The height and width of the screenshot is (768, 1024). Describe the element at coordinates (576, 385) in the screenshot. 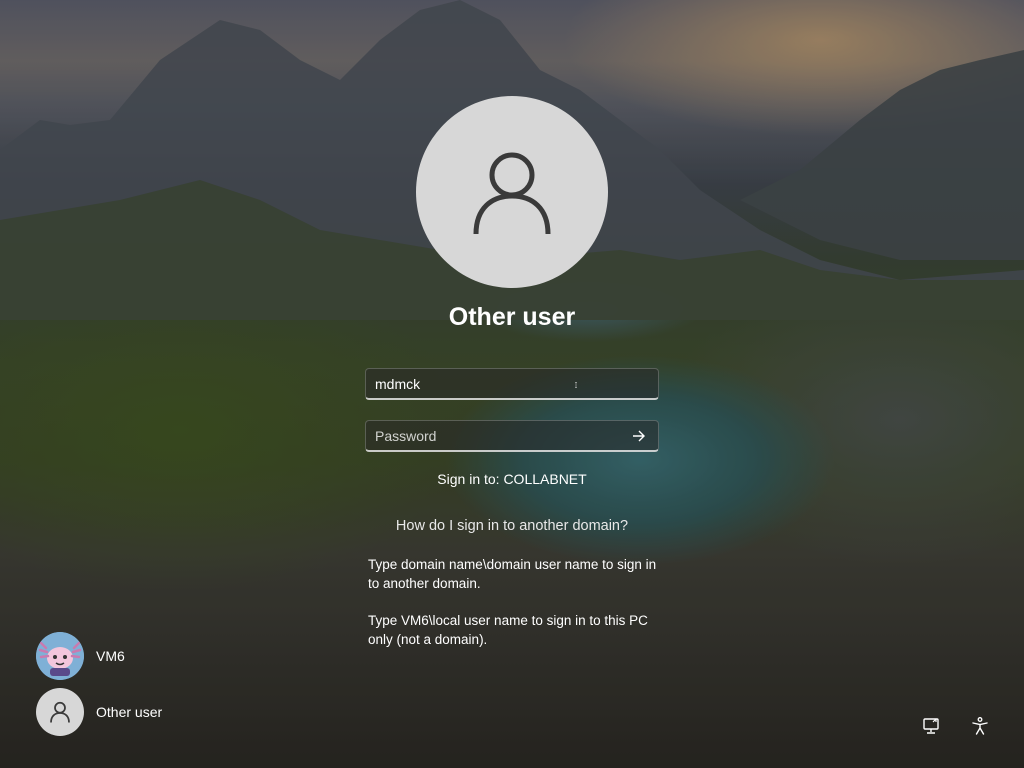

I see `text-cursor-icon` at that location.